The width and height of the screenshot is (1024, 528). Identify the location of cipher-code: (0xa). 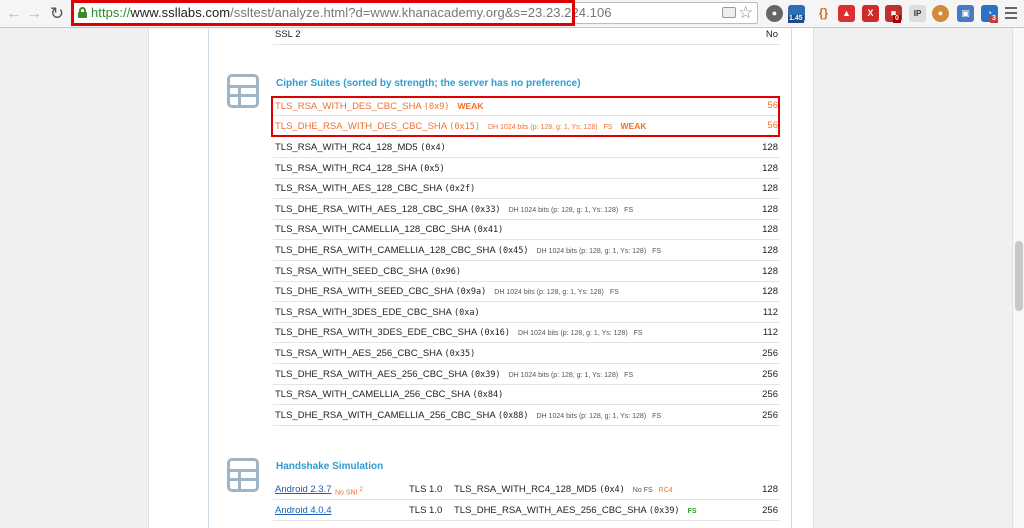
(466, 312).